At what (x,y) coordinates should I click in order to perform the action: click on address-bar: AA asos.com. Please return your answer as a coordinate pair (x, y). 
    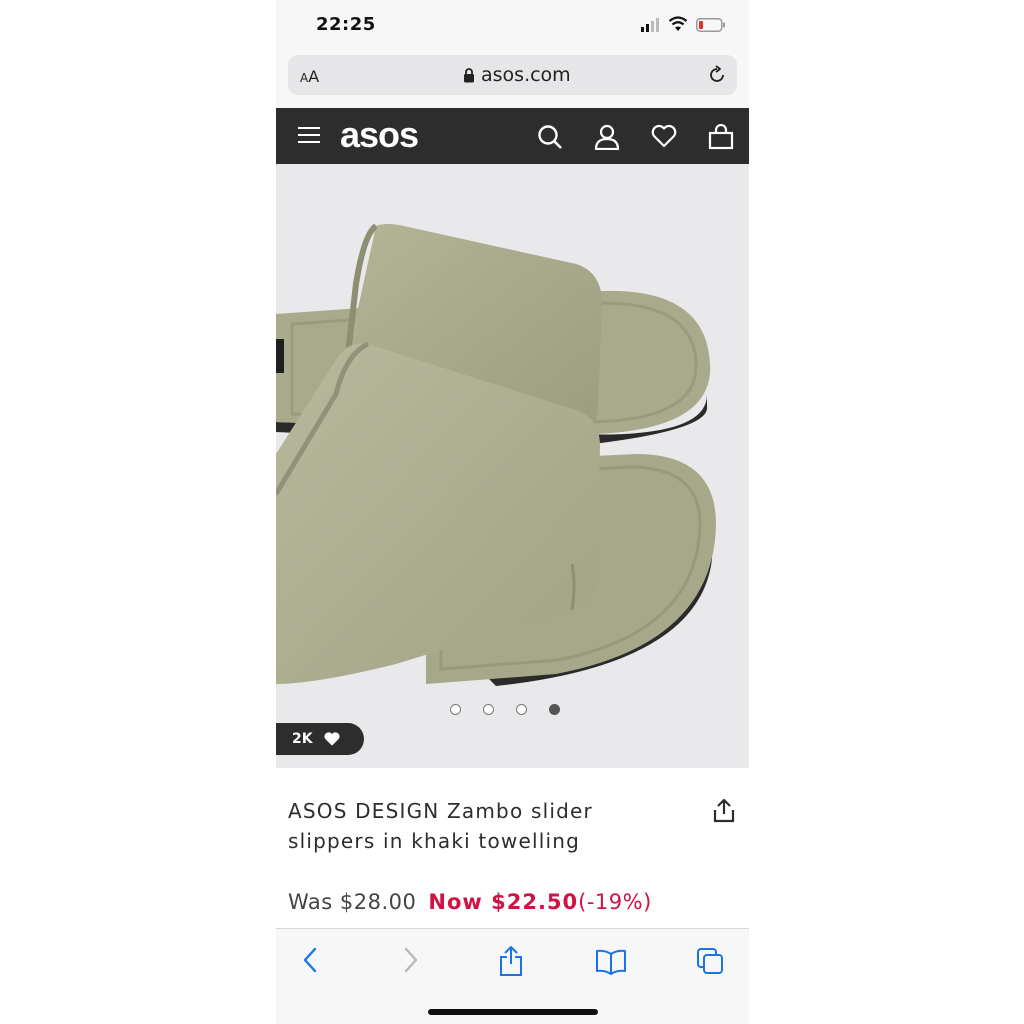
    Looking at the image, I should click on (512, 75).